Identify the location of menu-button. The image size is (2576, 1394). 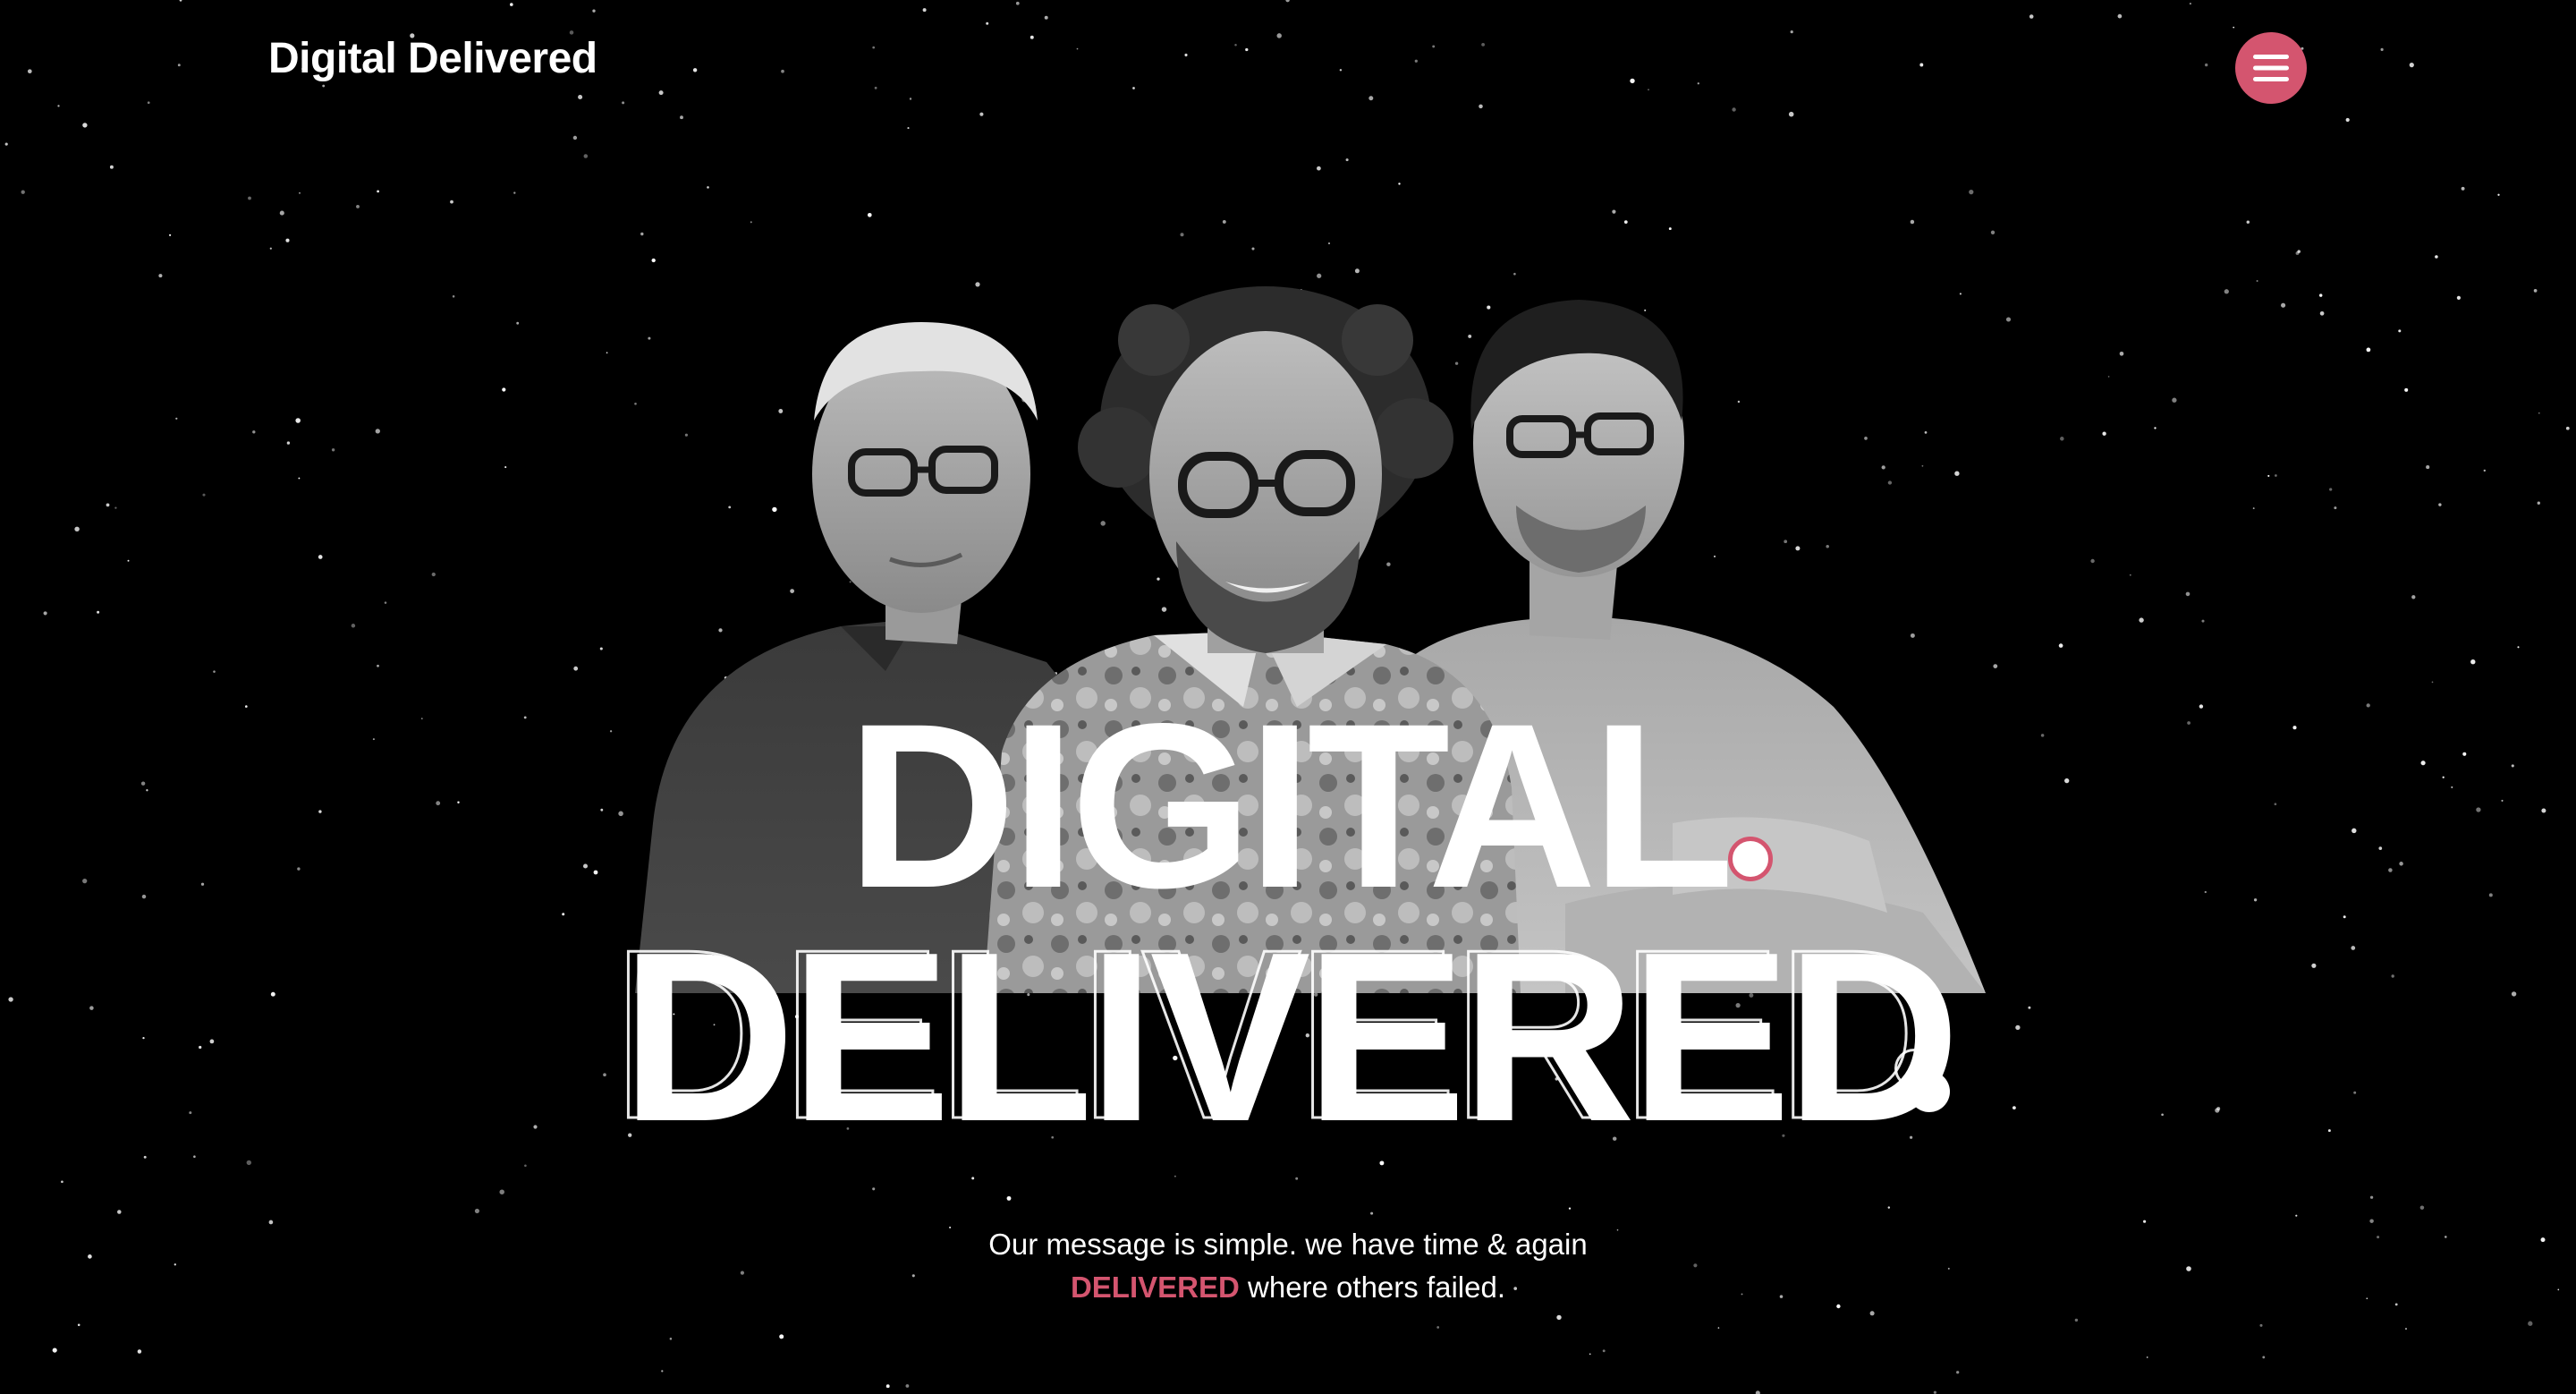
(2271, 68).